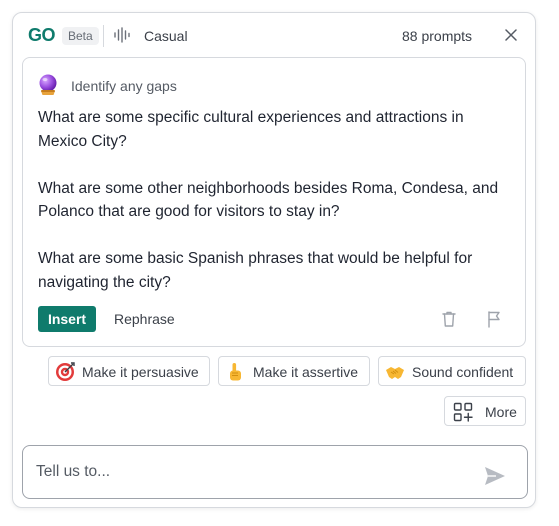  Describe the element at coordinates (306, 372) in the screenshot. I see `chip-label: Make it assertive` at that location.